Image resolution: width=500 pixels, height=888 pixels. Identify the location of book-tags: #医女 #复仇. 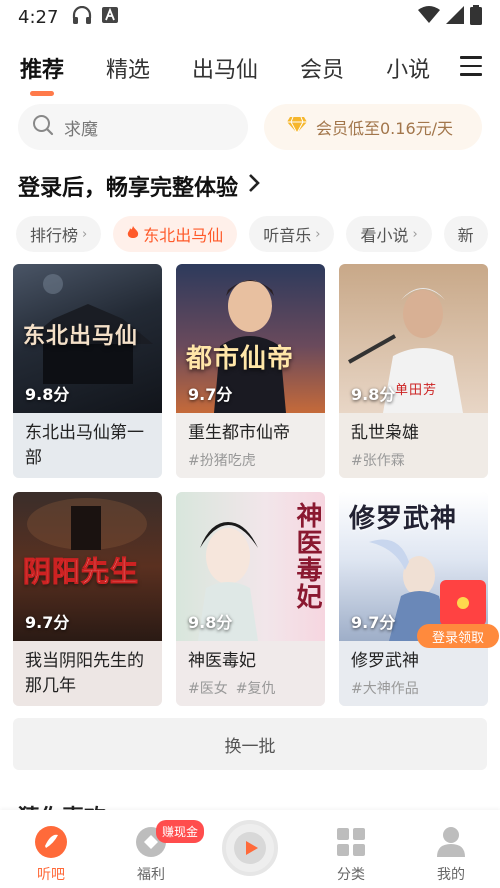
(250, 688).